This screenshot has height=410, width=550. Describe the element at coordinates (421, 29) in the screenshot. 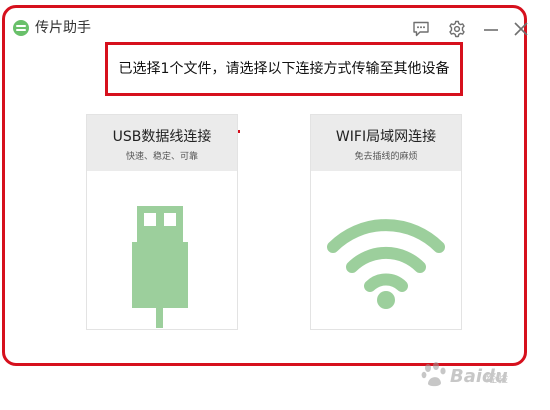

I see `feedback-icon` at that location.